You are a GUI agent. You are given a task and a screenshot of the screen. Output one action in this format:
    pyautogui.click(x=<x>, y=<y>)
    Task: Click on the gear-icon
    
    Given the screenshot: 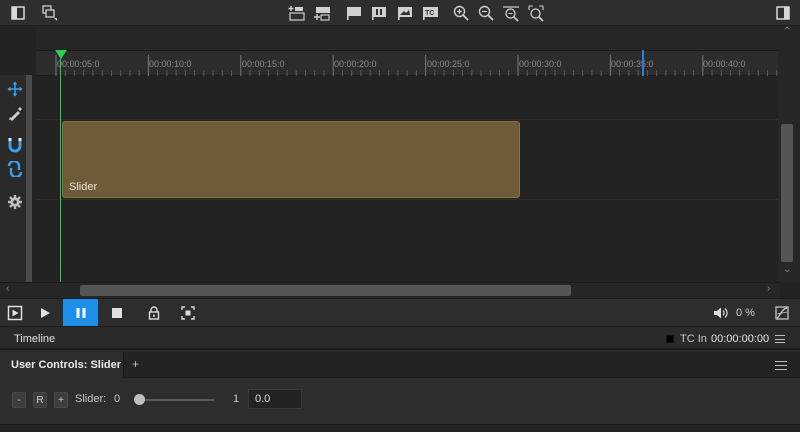 What is the action you would take?
    pyautogui.click(x=15, y=202)
    